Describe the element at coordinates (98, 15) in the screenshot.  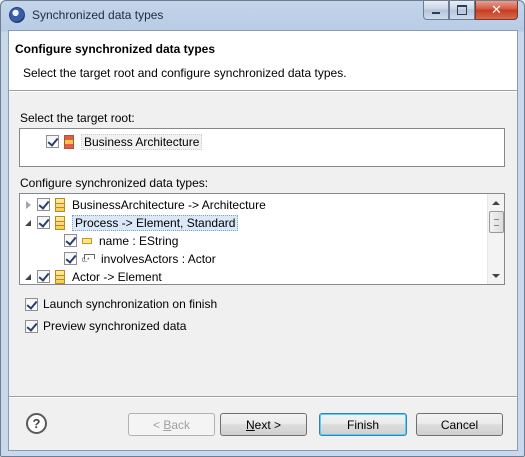
I see `window-title: Synchronized data types` at that location.